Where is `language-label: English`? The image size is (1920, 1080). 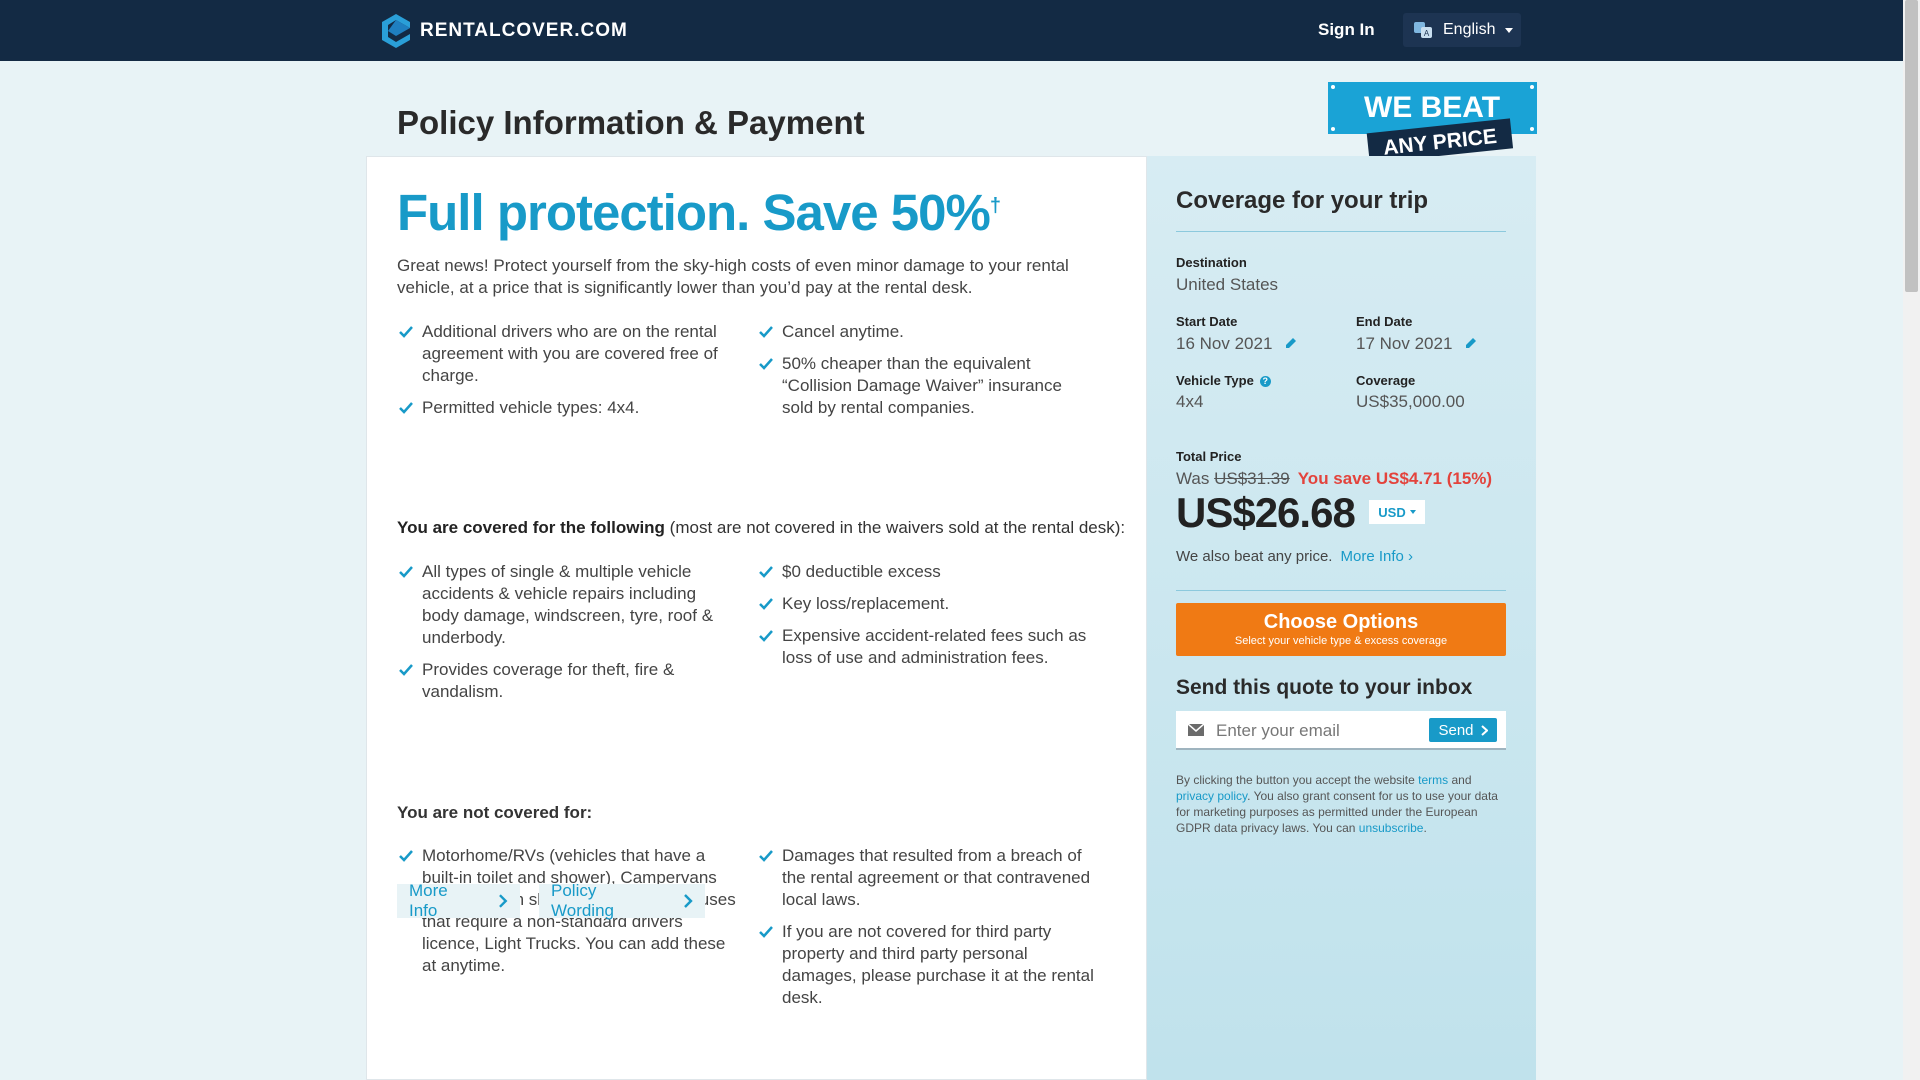
language-label: English is located at coordinates (1469, 29).